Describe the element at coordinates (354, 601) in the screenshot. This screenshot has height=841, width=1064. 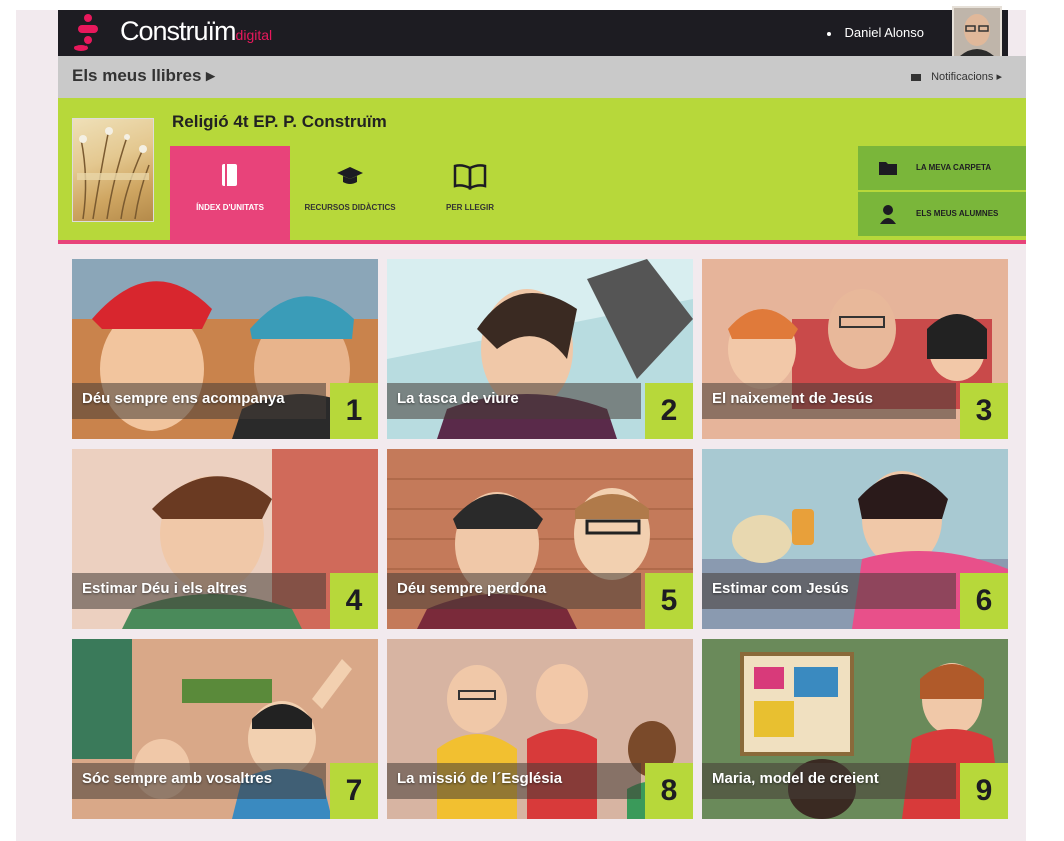
I see `unit-number: 4` at that location.